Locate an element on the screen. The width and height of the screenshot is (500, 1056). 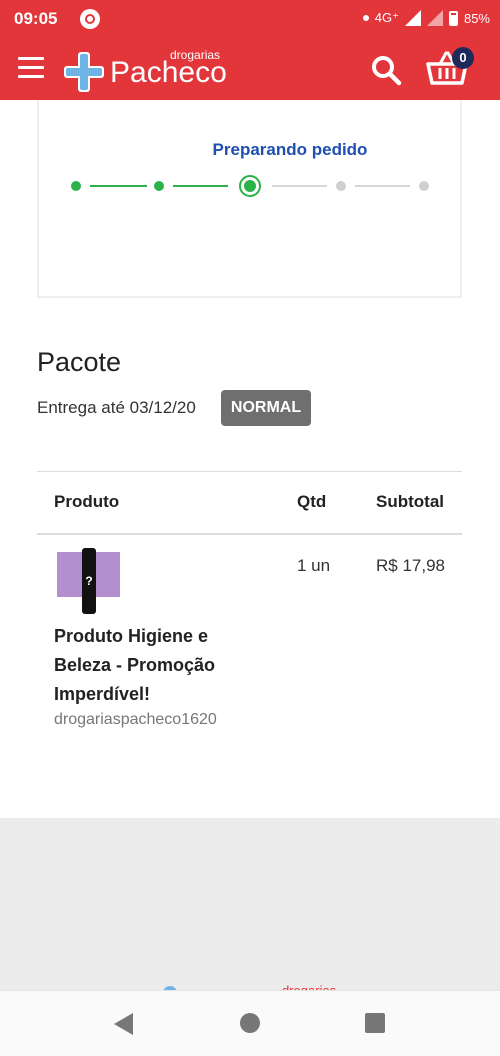
battery-icon is located at coordinates (453, 18).